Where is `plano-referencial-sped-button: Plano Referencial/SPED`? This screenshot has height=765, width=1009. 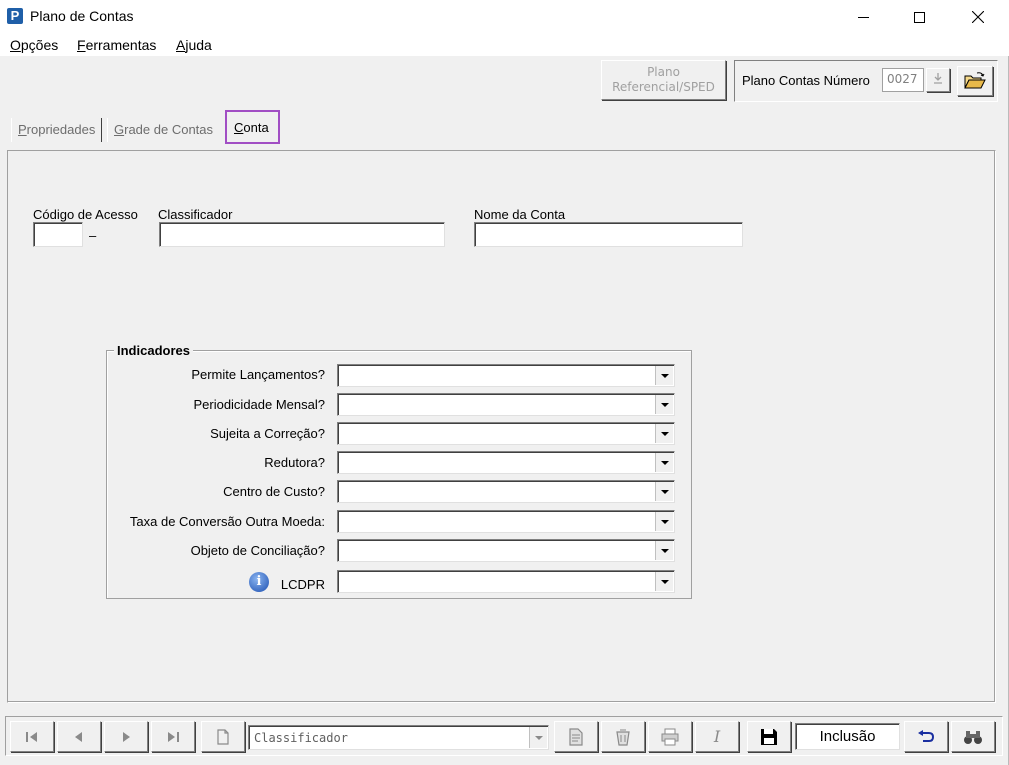
plano-referencial-sped-button: Plano Referencial/SPED is located at coordinates (663, 80).